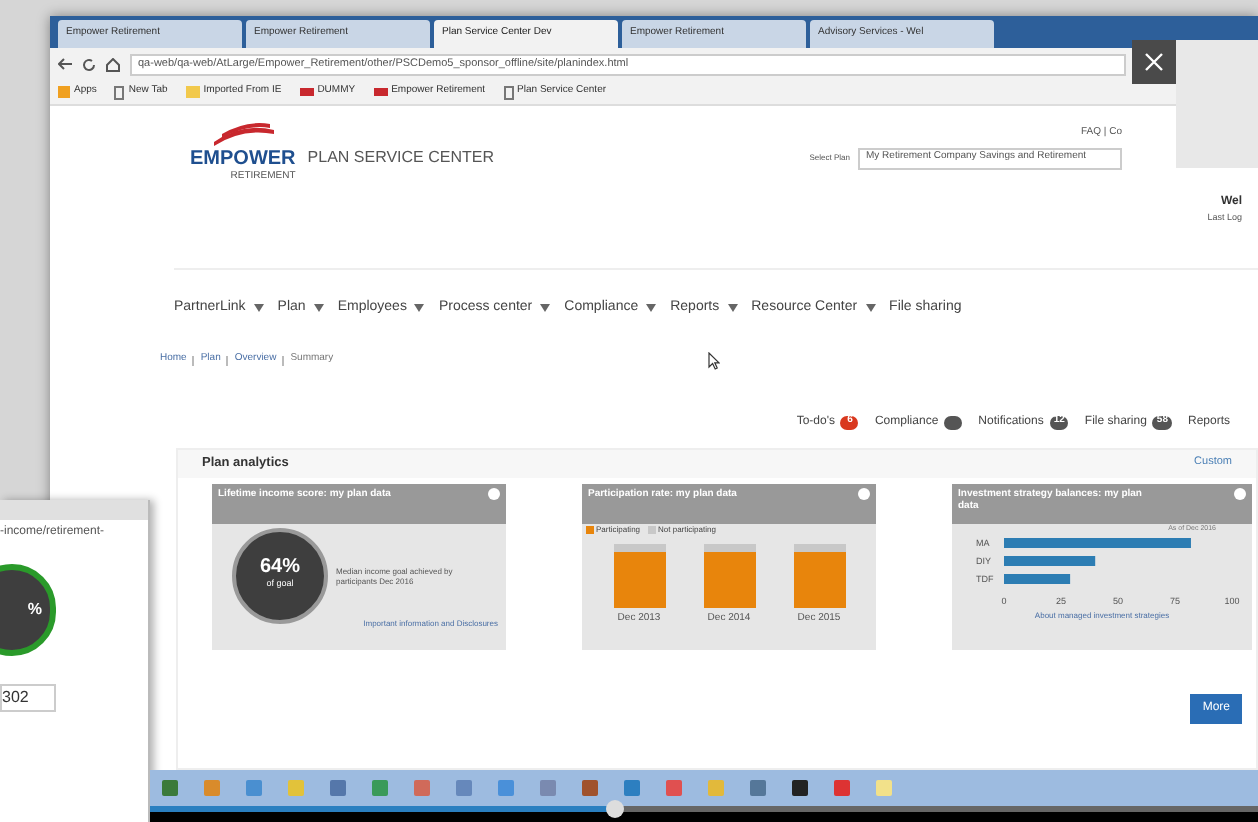 Image resolution: width=1258 pixels, height=822 pixels. Describe the element at coordinates (113, 64) in the screenshot. I see `home-icon` at that location.